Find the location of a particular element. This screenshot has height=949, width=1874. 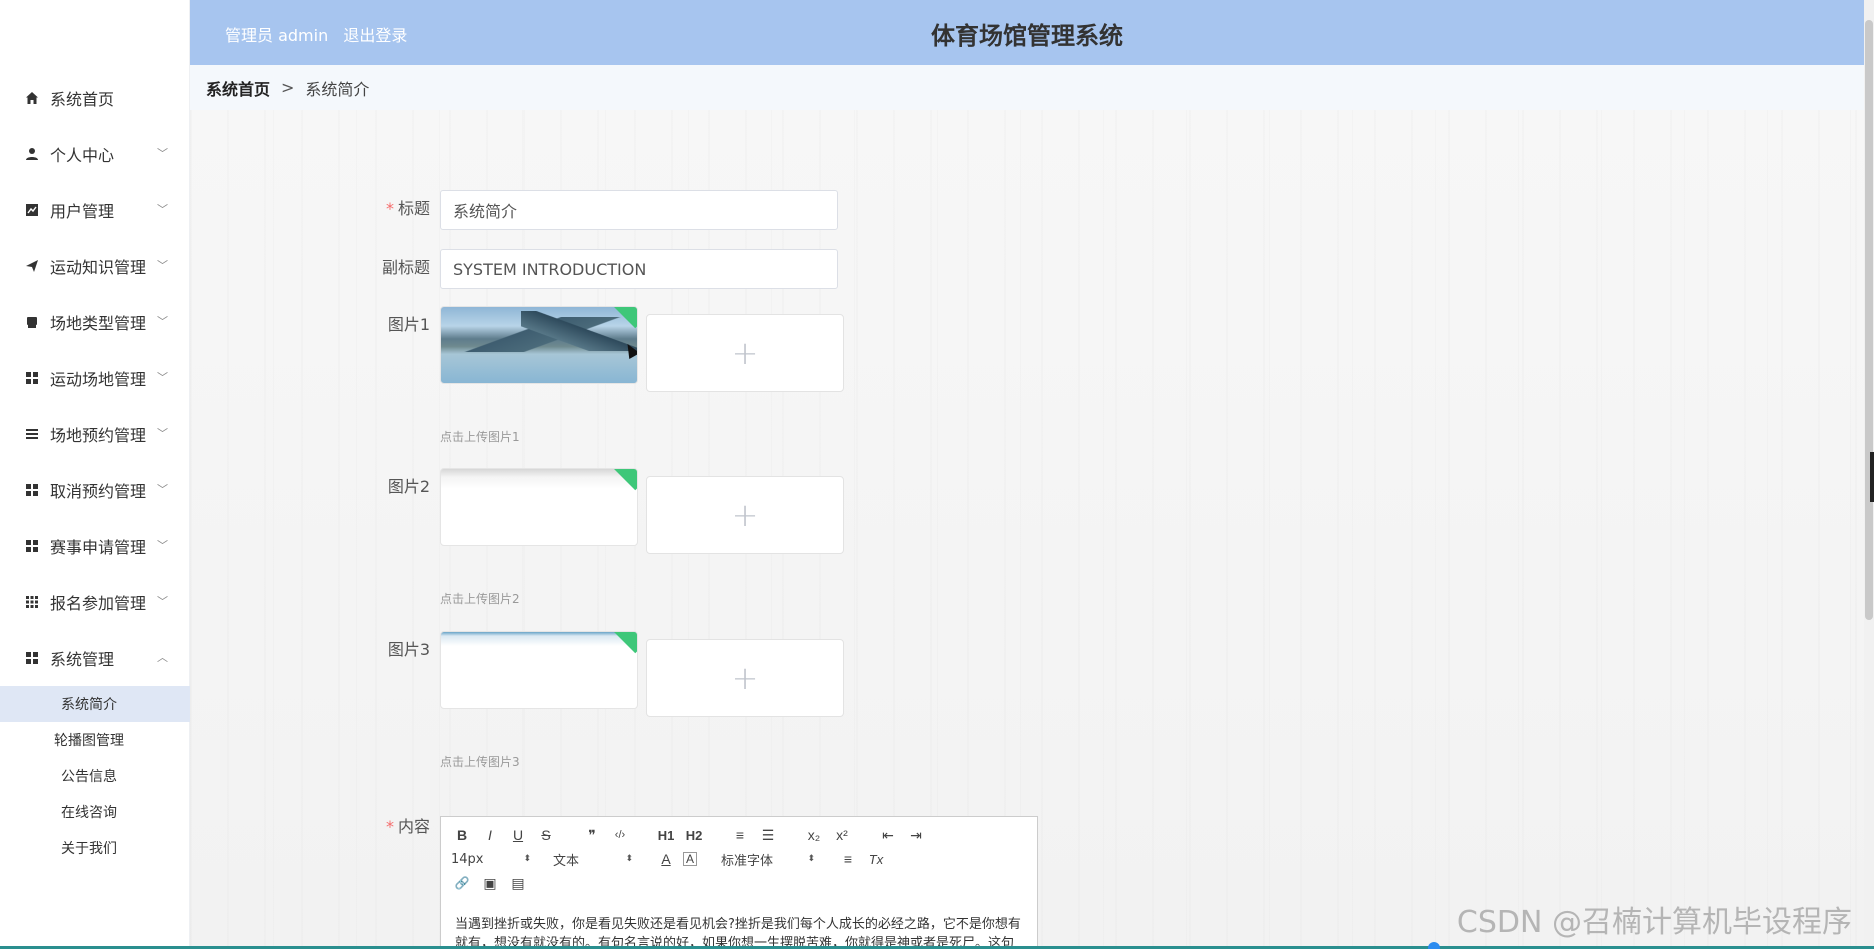

breadcrumb-home: 系统首页 is located at coordinates (238, 88).